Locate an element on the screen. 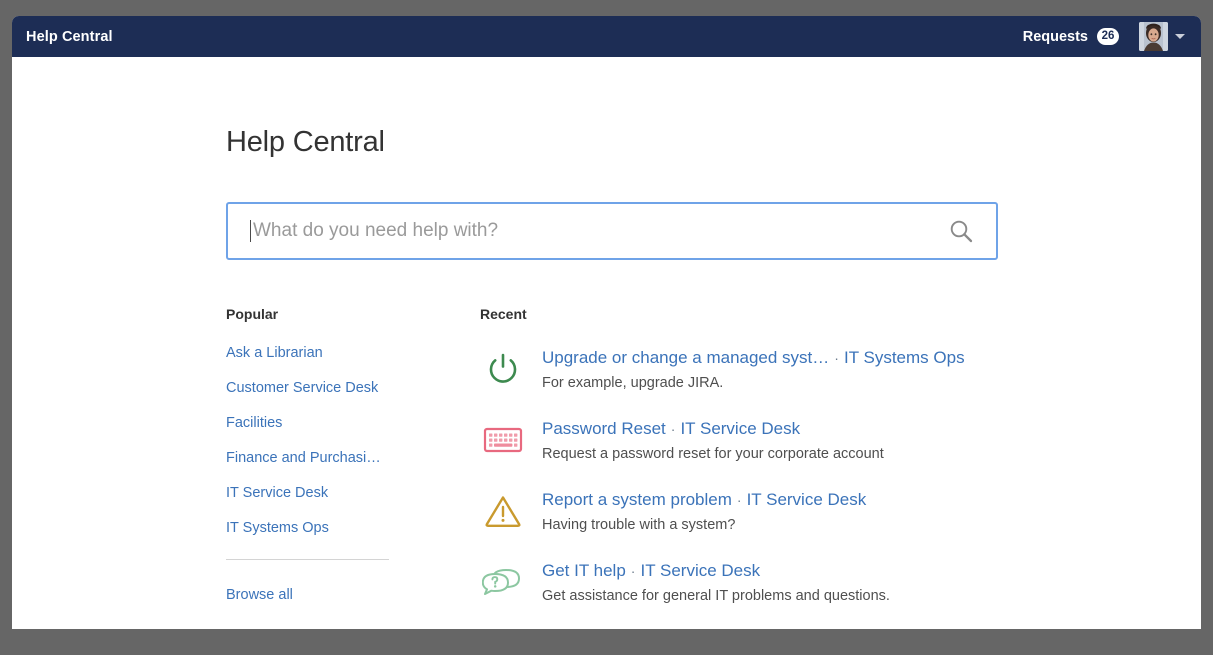 This screenshot has height=655, width=1213. list-item: IT Systems Ops is located at coordinates (353, 528).